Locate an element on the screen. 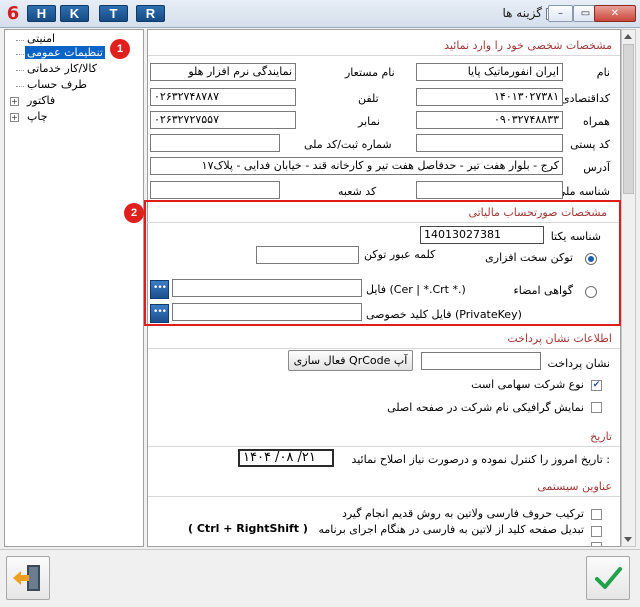 The height and width of the screenshot is (607, 640). shortcut-button-k: K is located at coordinates (74, 13).